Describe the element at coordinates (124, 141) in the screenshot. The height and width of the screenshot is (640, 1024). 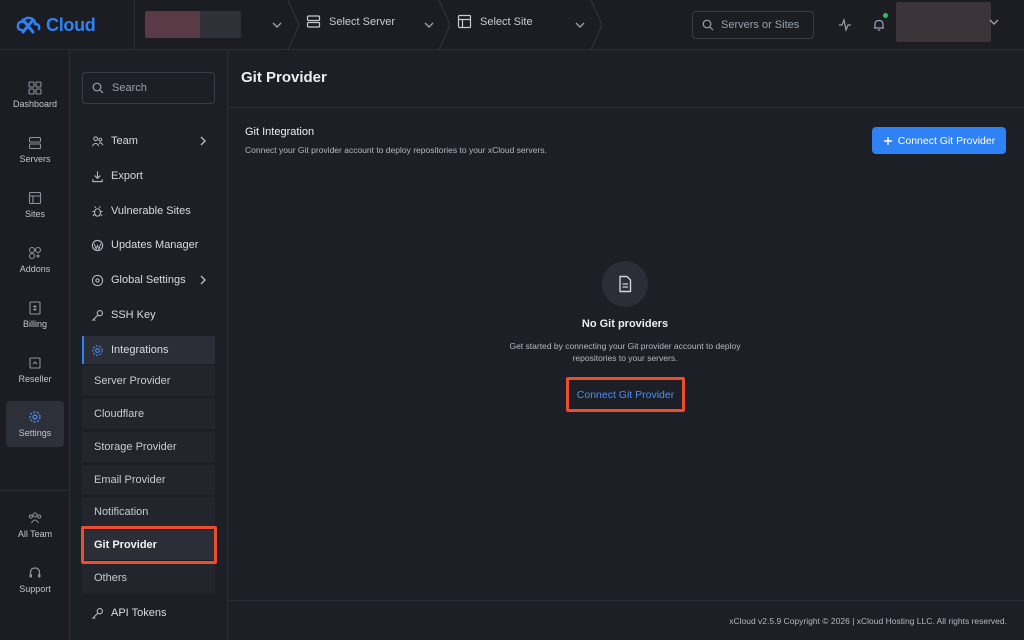
I see `sidebar-item-label: Team` at that location.